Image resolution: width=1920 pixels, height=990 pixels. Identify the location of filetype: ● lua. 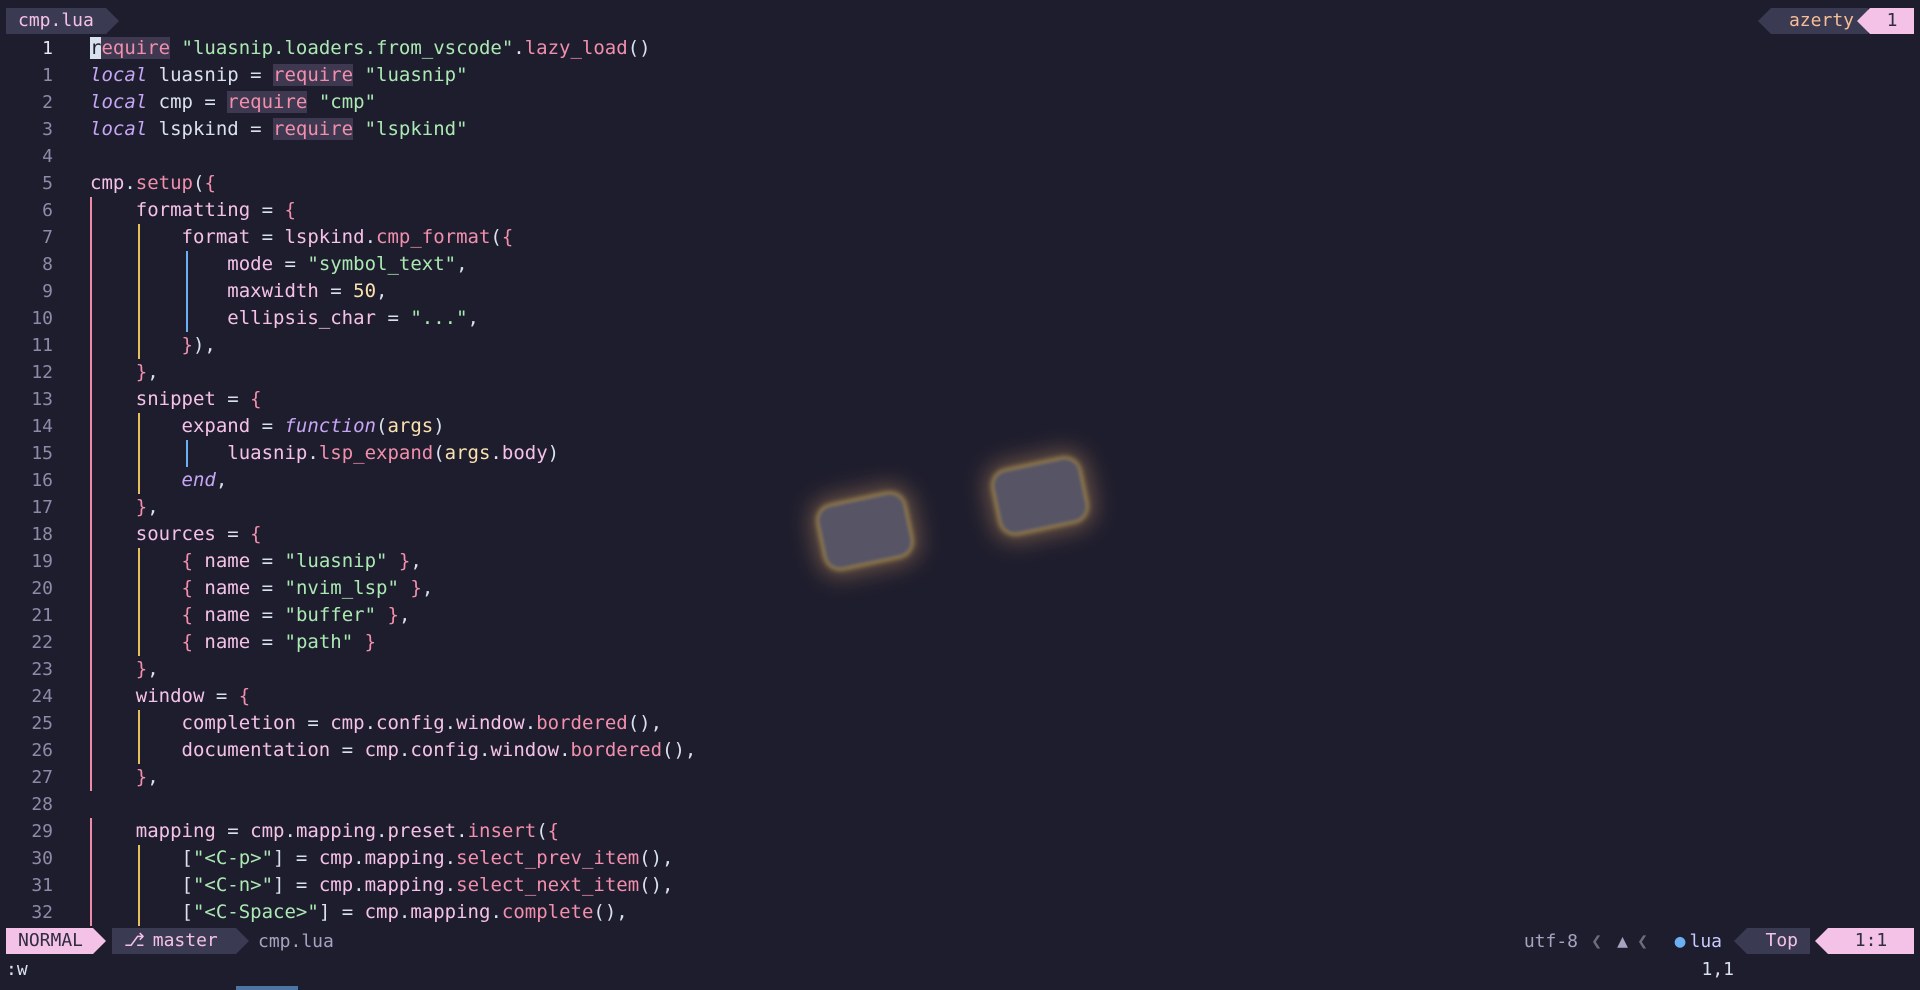
(1698, 942).